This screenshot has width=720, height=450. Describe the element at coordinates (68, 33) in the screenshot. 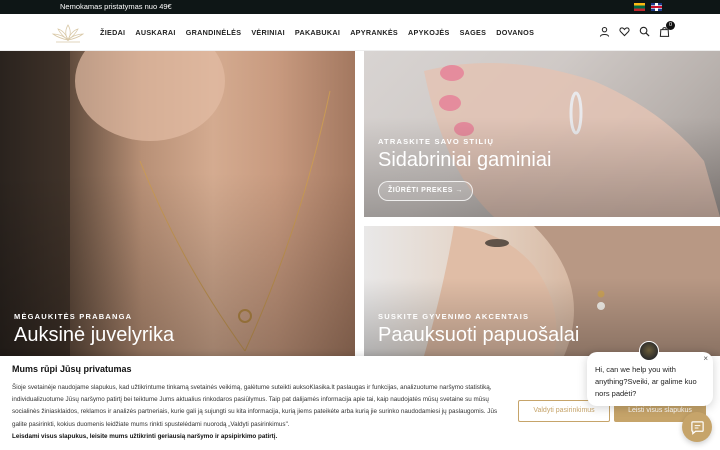

I see `lotus-logo` at that location.